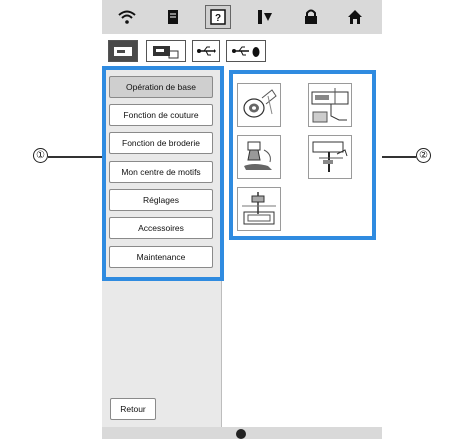 Image resolution: width=462 pixels, height=439 pixels. What do you see at coordinates (355, 17) in the screenshot?
I see `home-icon` at bounding box center [355, 17].